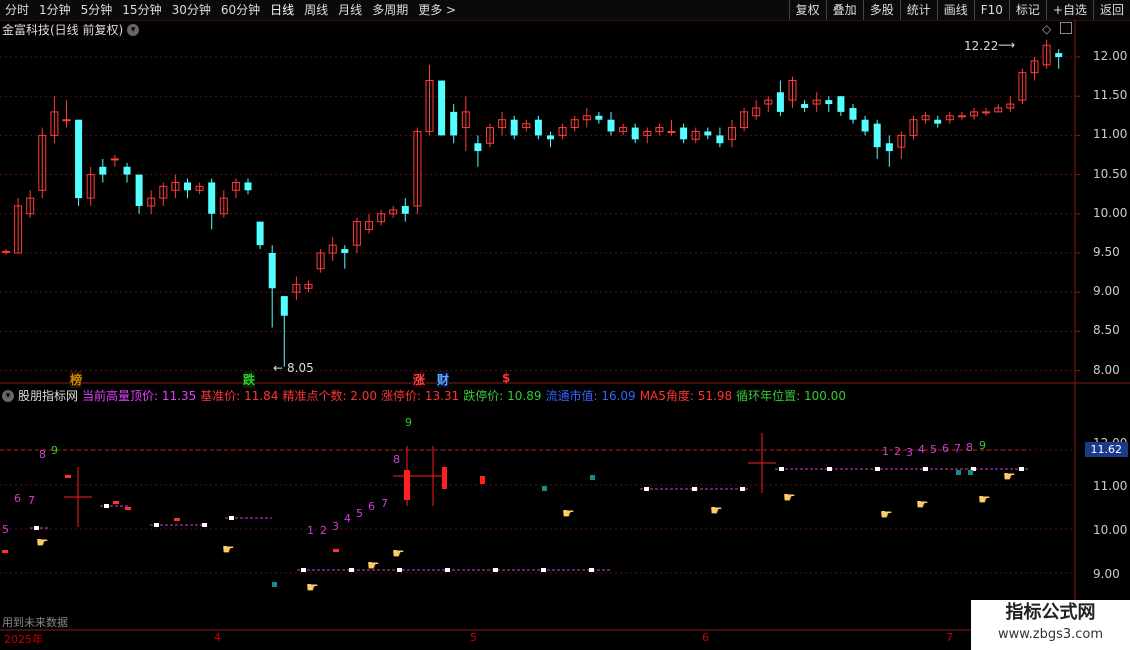 This screenshot has width=1130, height=650. Describe the element at coordinates (1106, 330) in the screenshot. I see `price-axis-label: 8.50` at that location.